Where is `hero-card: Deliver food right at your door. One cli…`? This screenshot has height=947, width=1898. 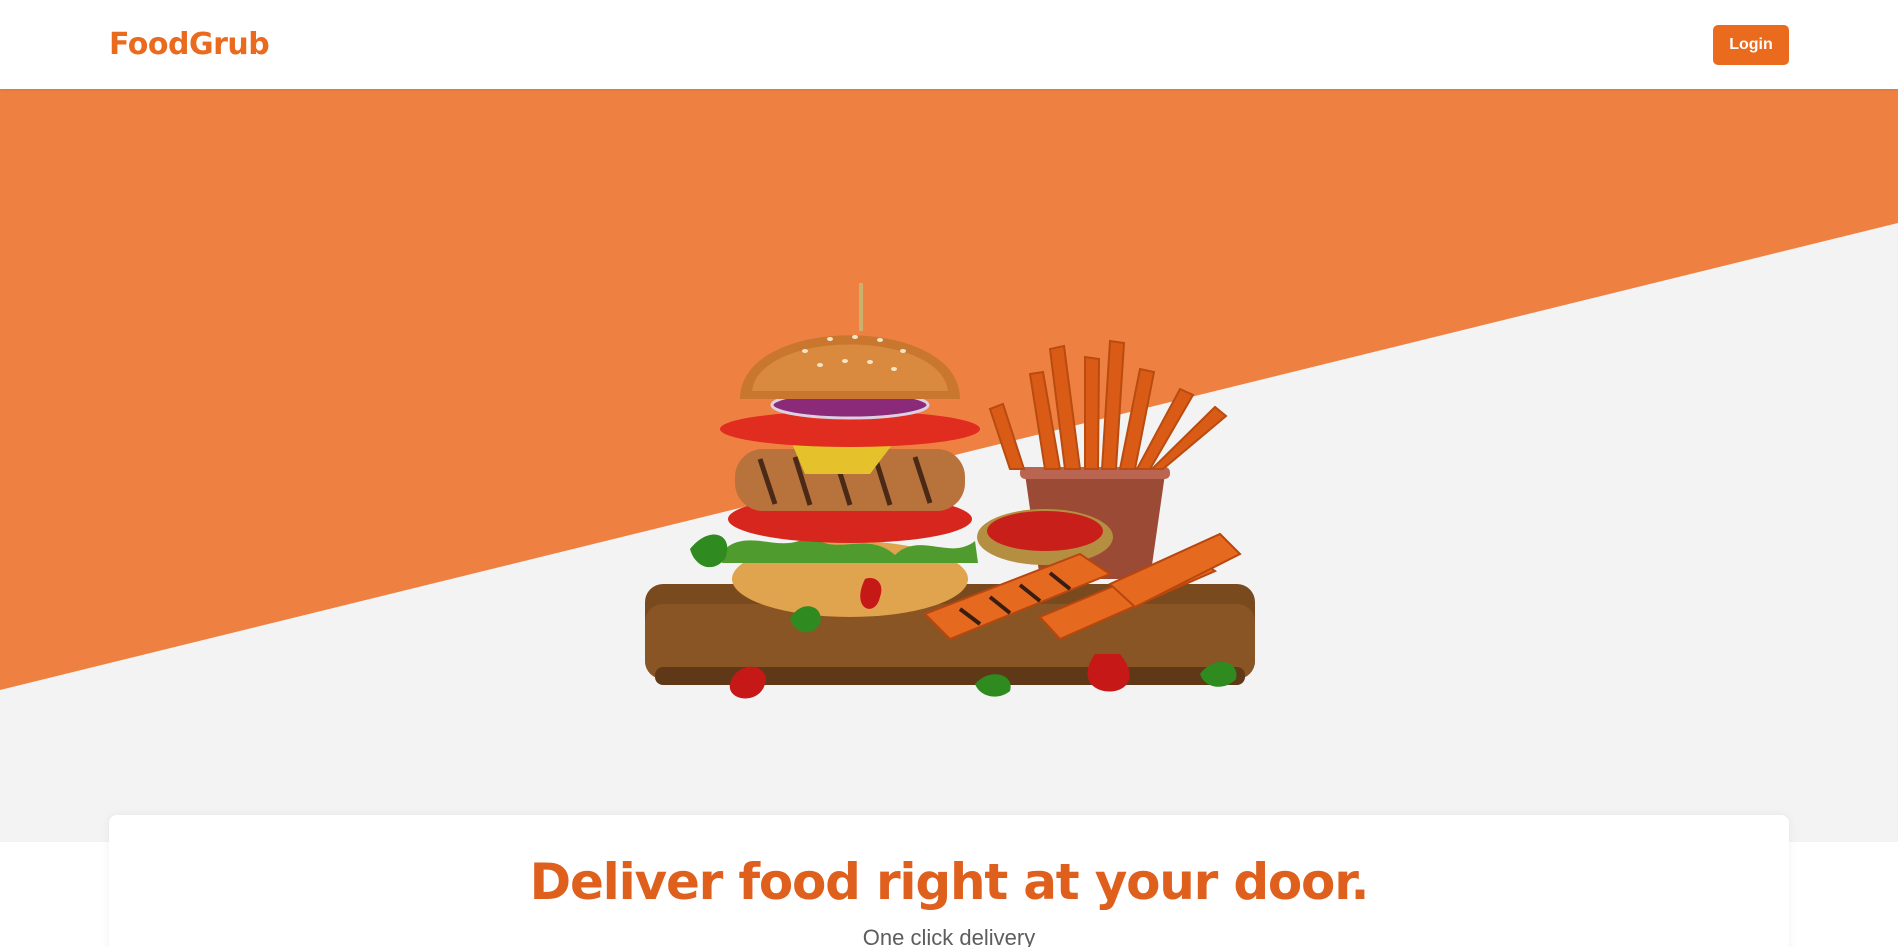
hero-card: Deliver food right at your door. One cli… is located at coordinates (949, 881).